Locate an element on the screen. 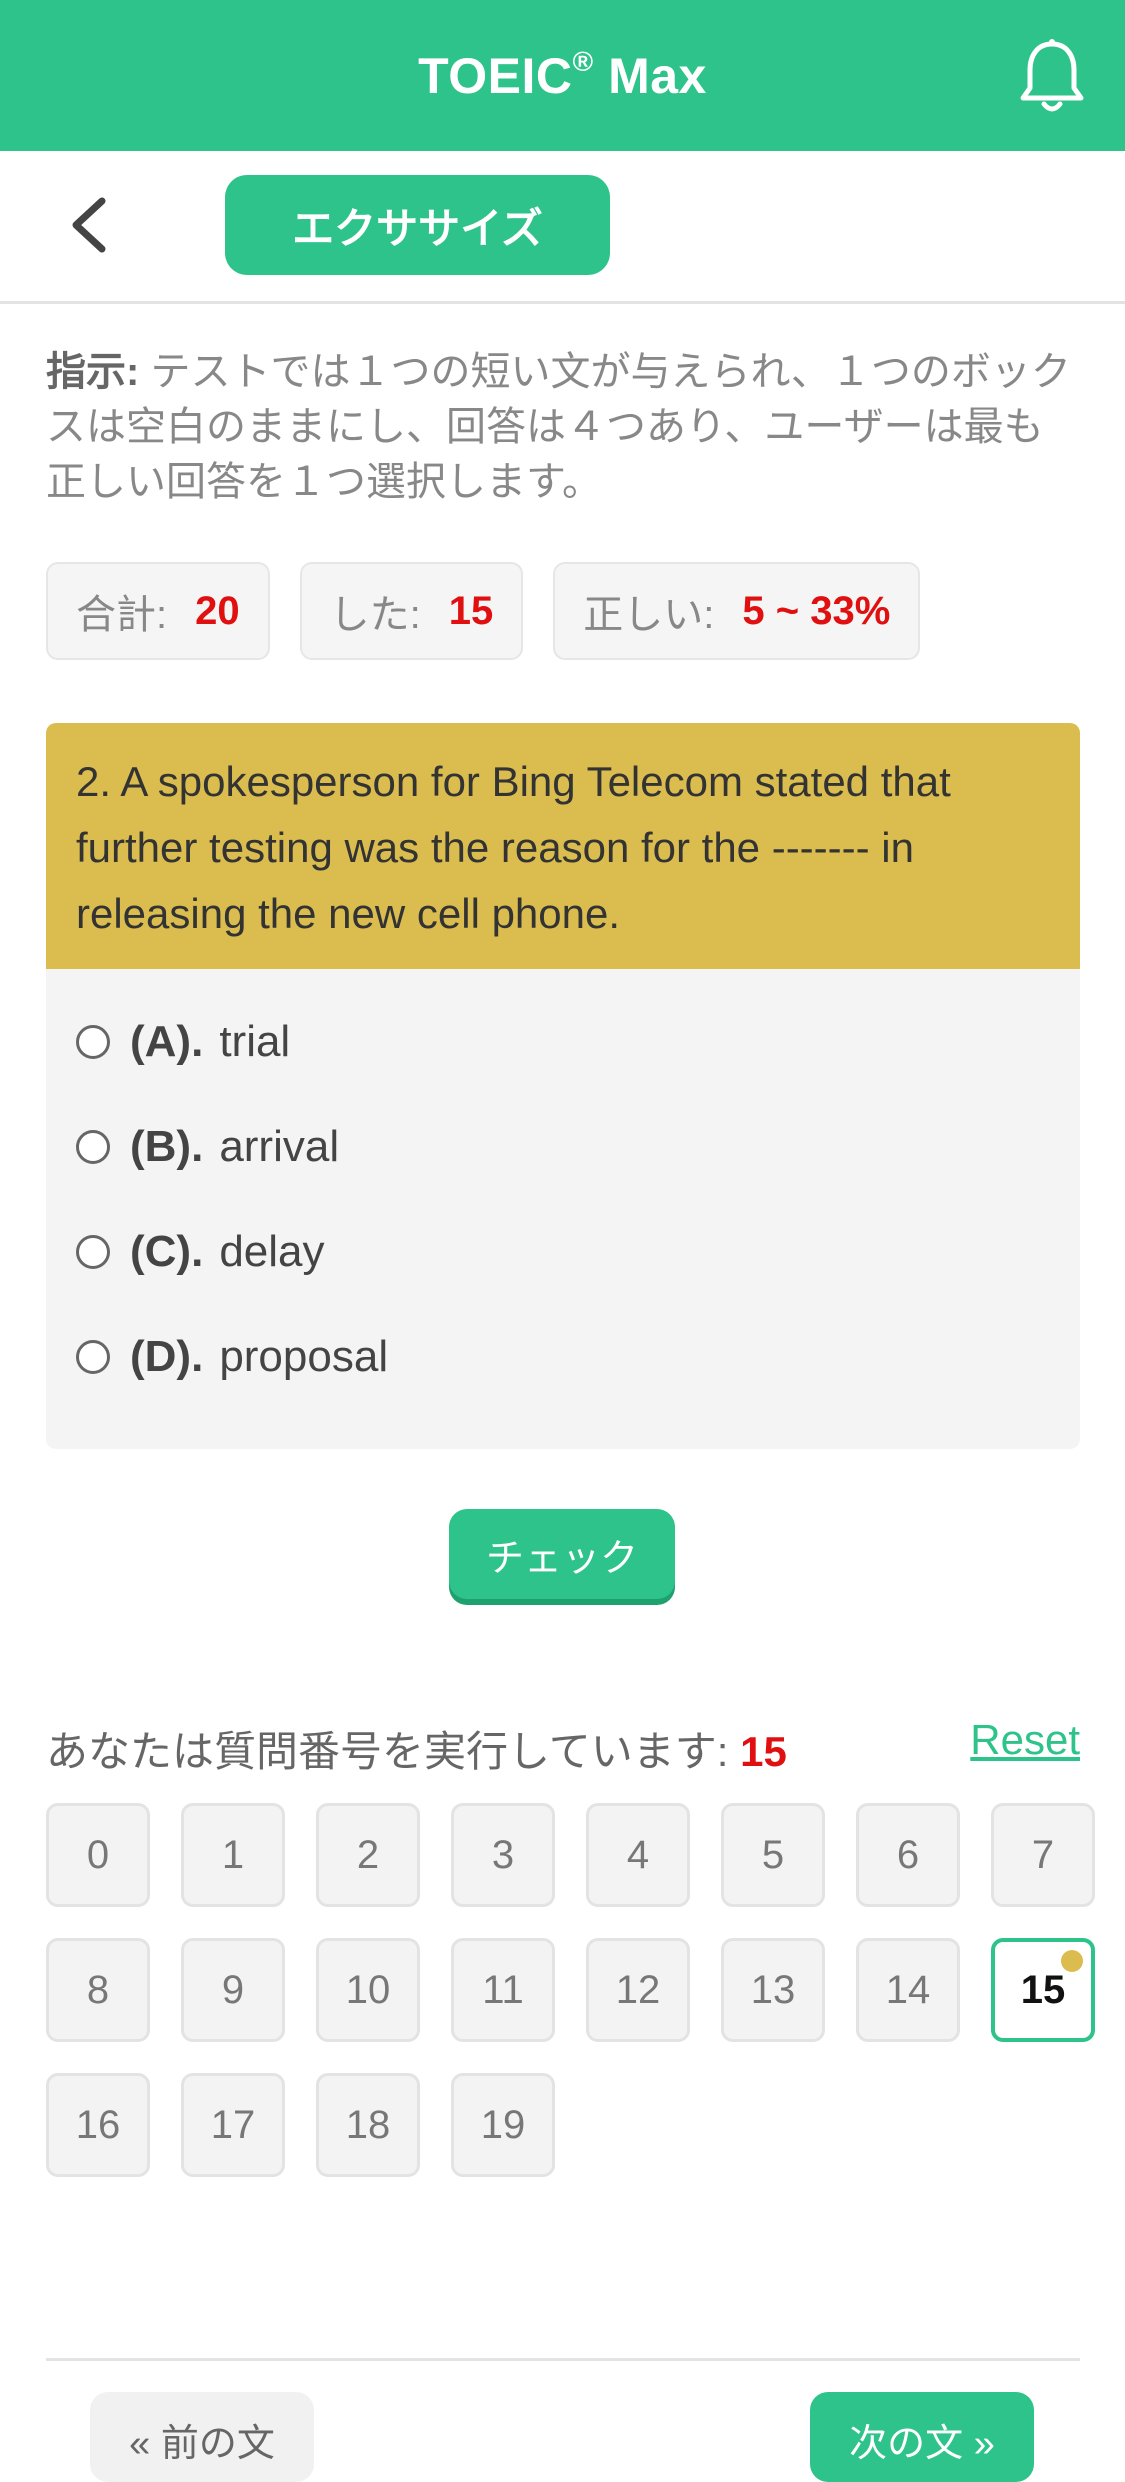 This screenshot has height=2482, width=1125. prev-sentence-button: « 前の文 is located at coordinates (202, 2437).